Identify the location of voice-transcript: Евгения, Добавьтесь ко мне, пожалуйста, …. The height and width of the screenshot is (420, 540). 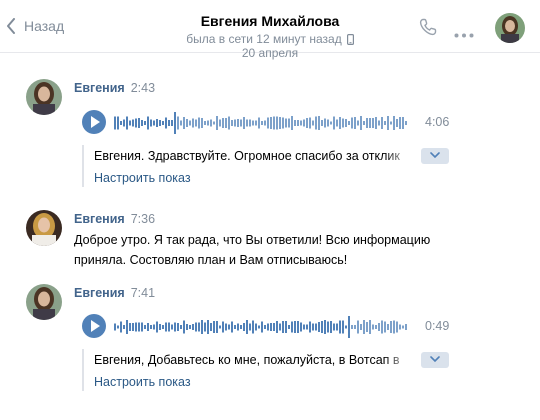
(280, 370).